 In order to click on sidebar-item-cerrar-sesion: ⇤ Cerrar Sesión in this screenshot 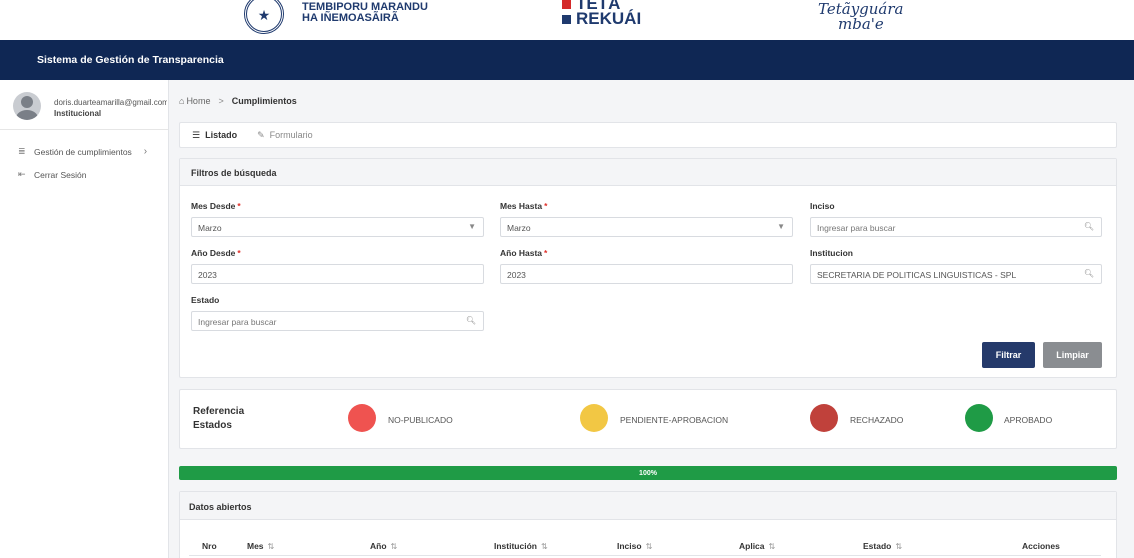, I will do `click(52, 174)`.